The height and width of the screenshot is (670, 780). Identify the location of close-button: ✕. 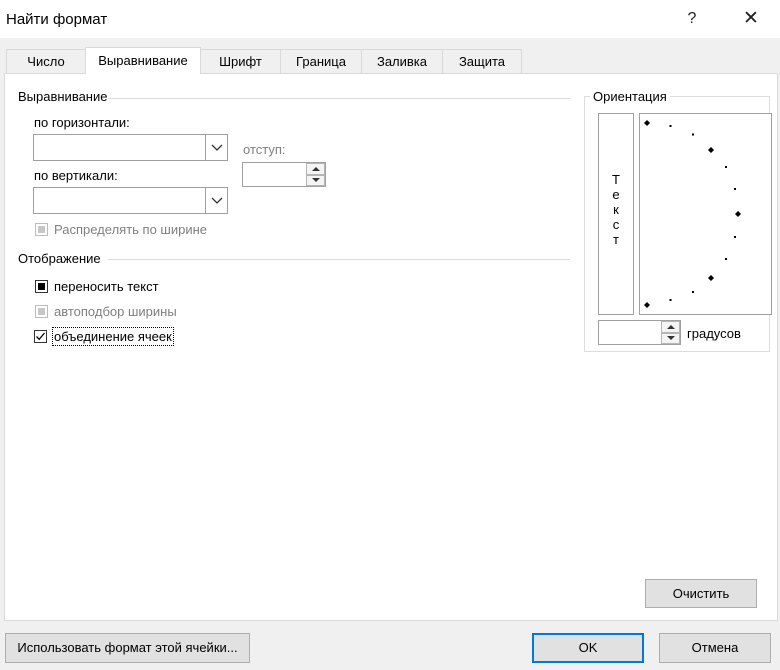
(751, 19).